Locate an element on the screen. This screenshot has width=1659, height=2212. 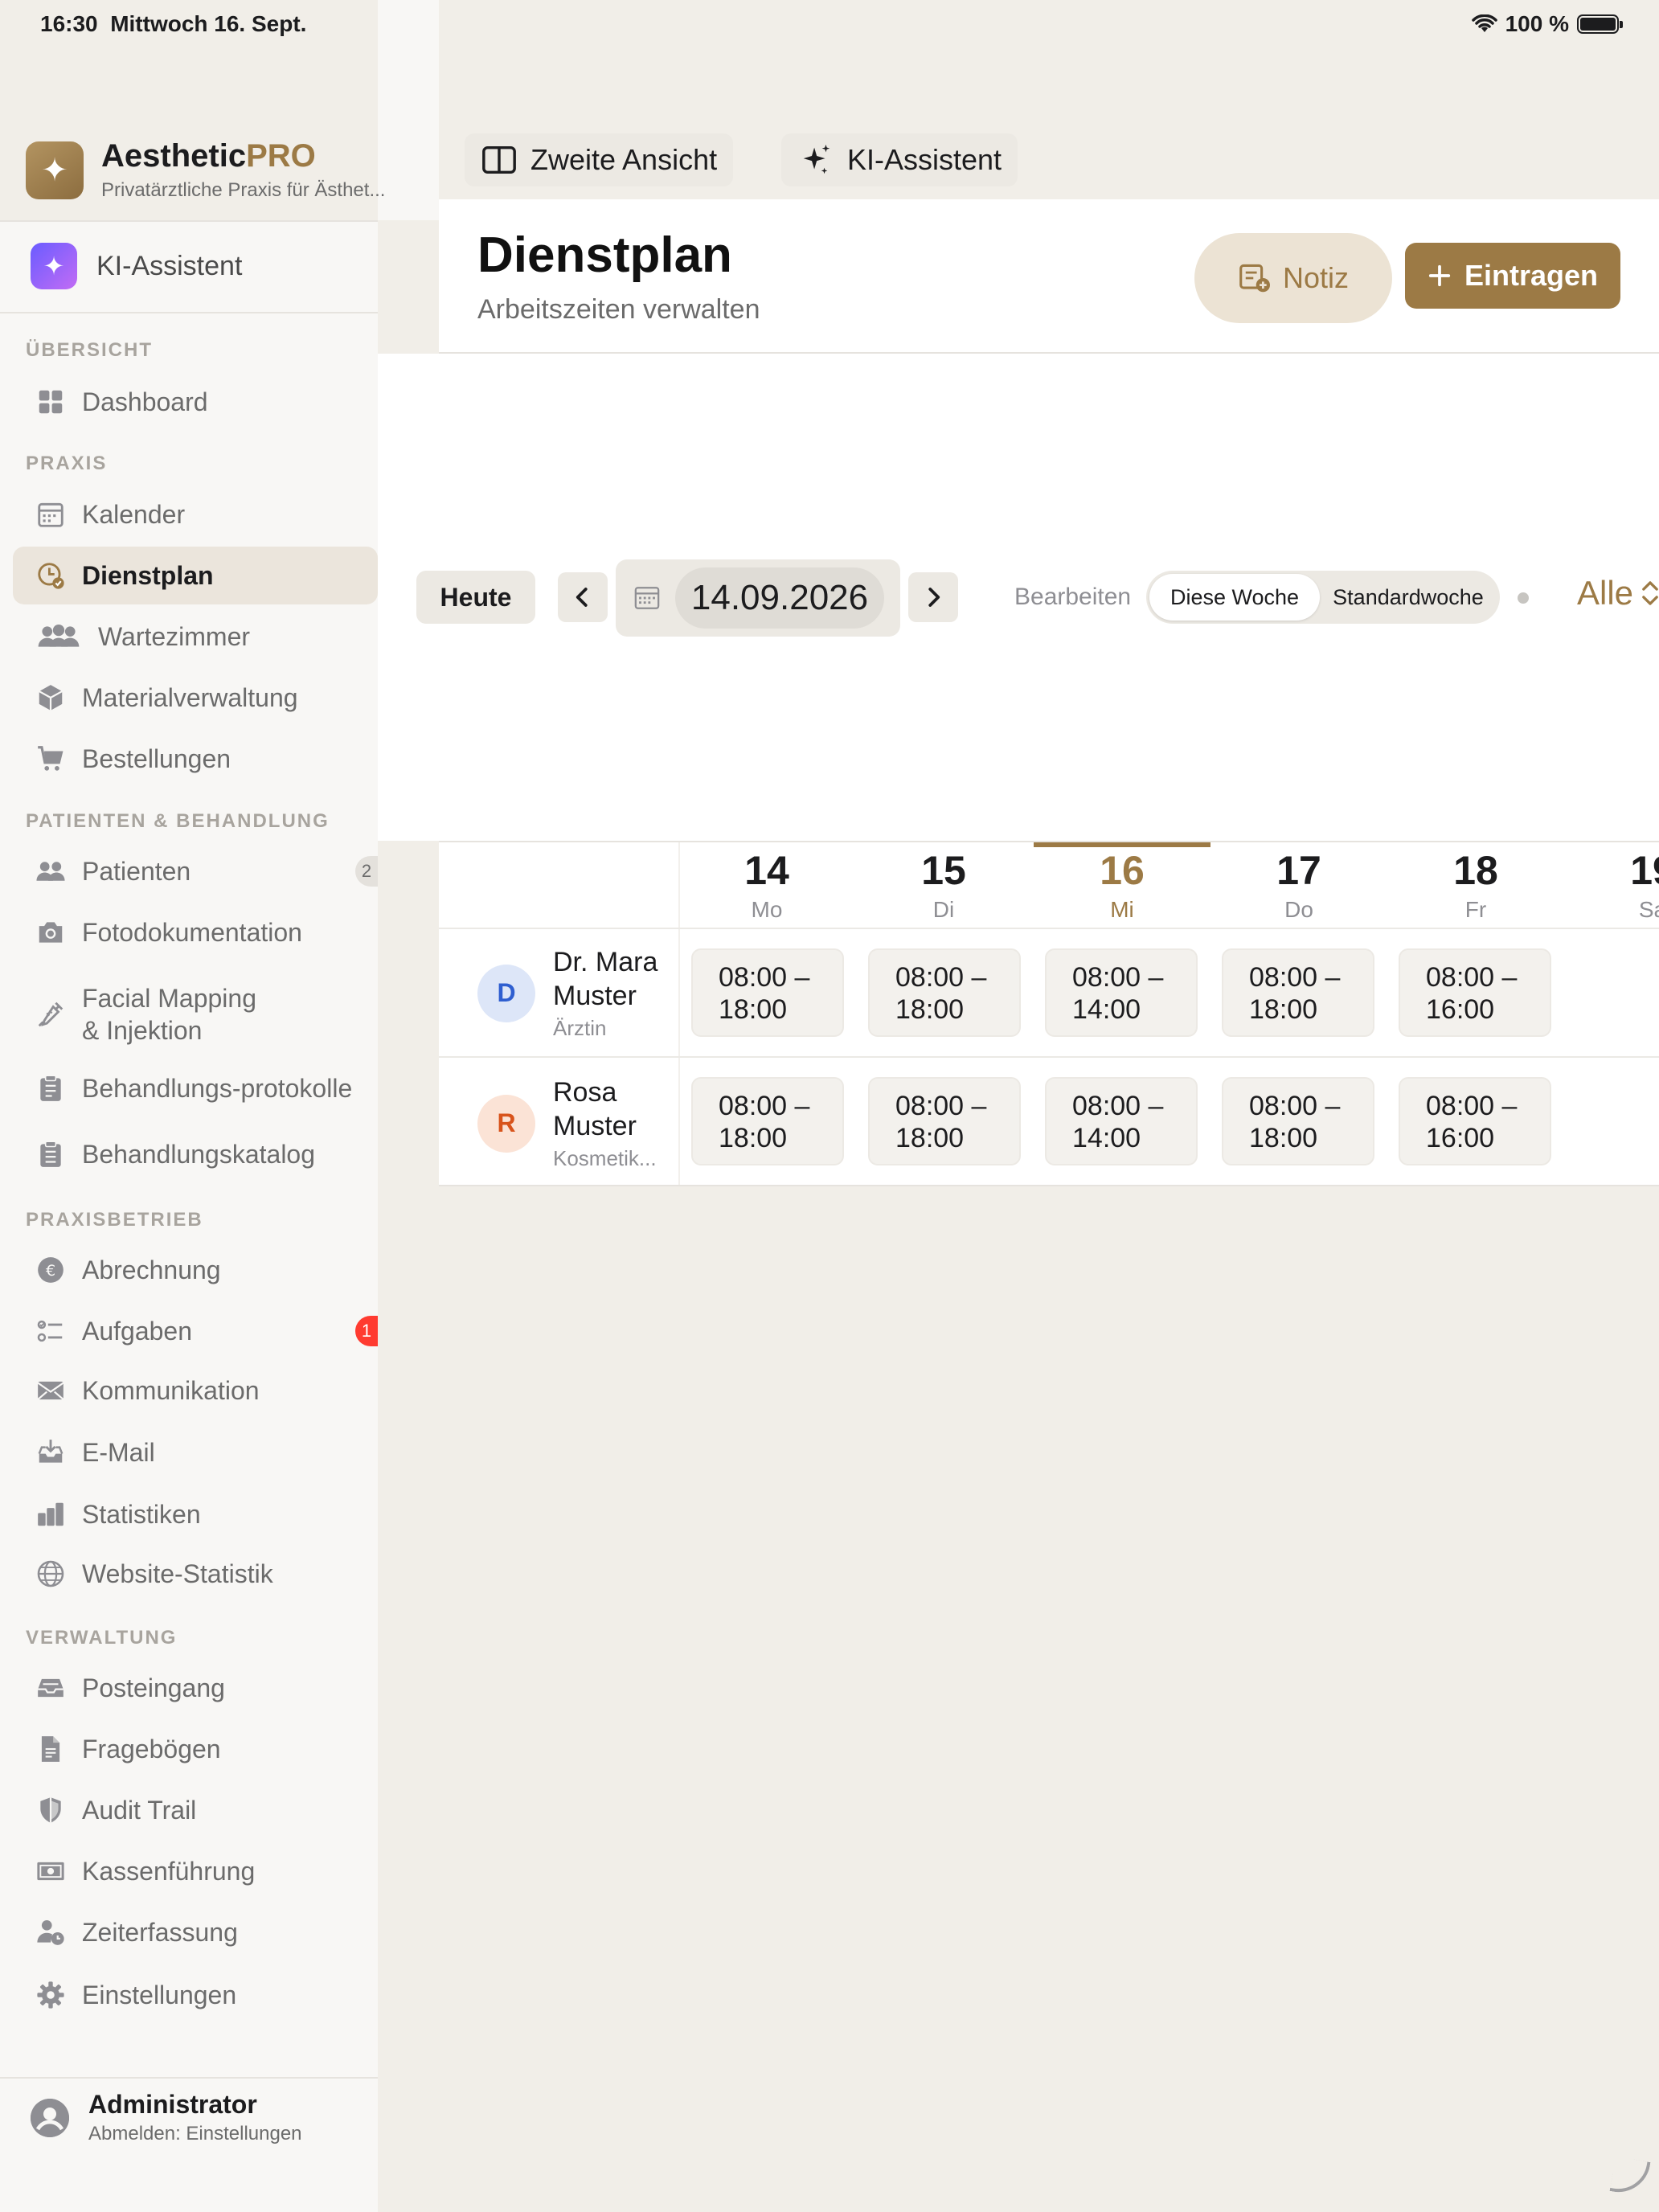
day-name: Mo is located at coordinates (767, 909).